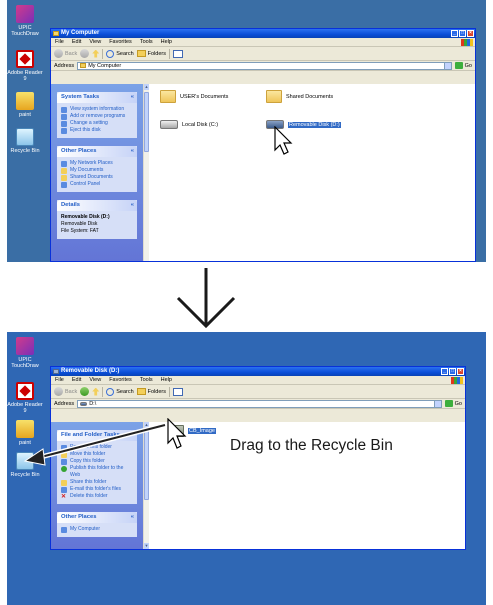 This screenshot has height=605, width=493. I want to click on task-add-remove-programs: Add or remove programs, so click(97, 116).